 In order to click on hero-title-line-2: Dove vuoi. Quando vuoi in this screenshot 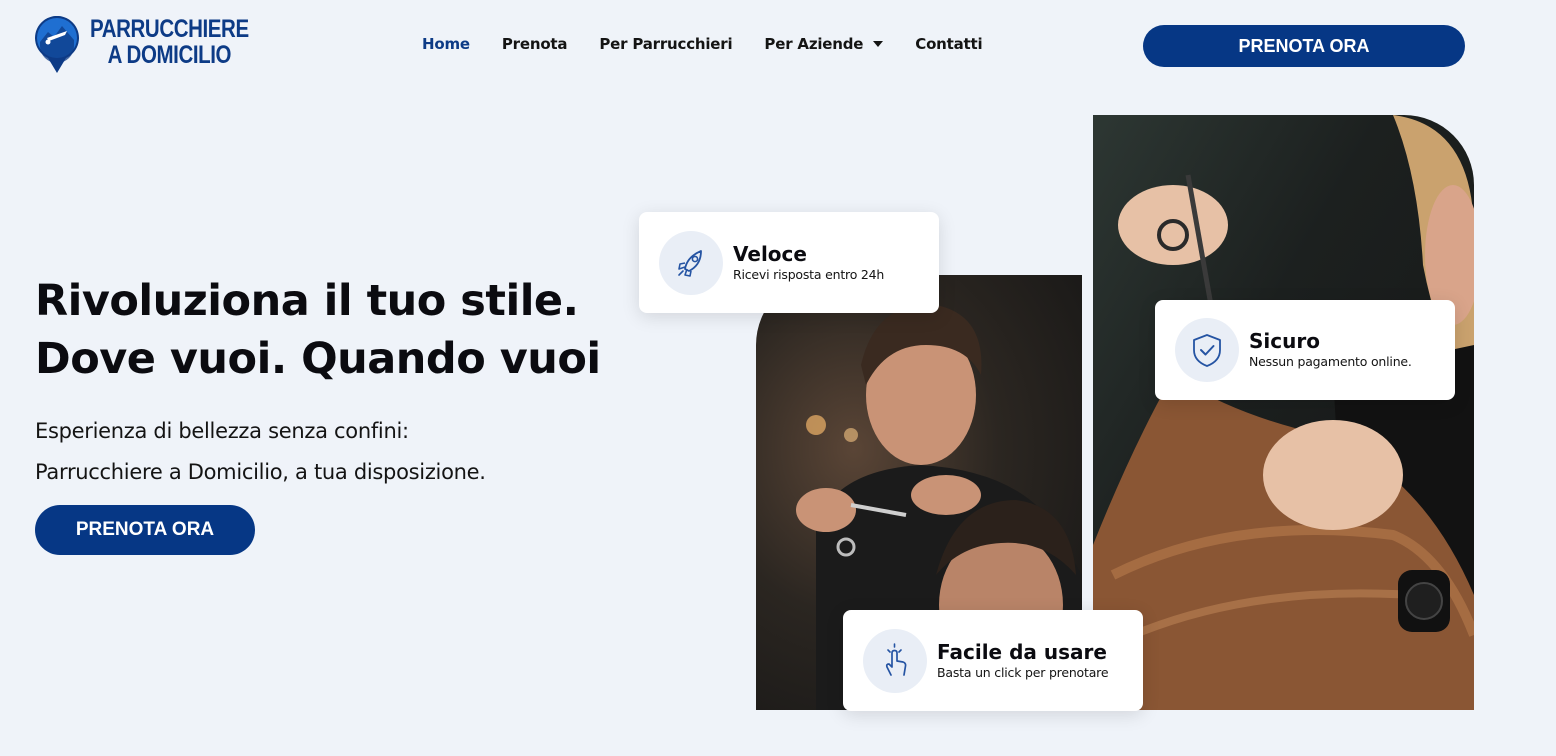, I will do `click(318, 359)`.